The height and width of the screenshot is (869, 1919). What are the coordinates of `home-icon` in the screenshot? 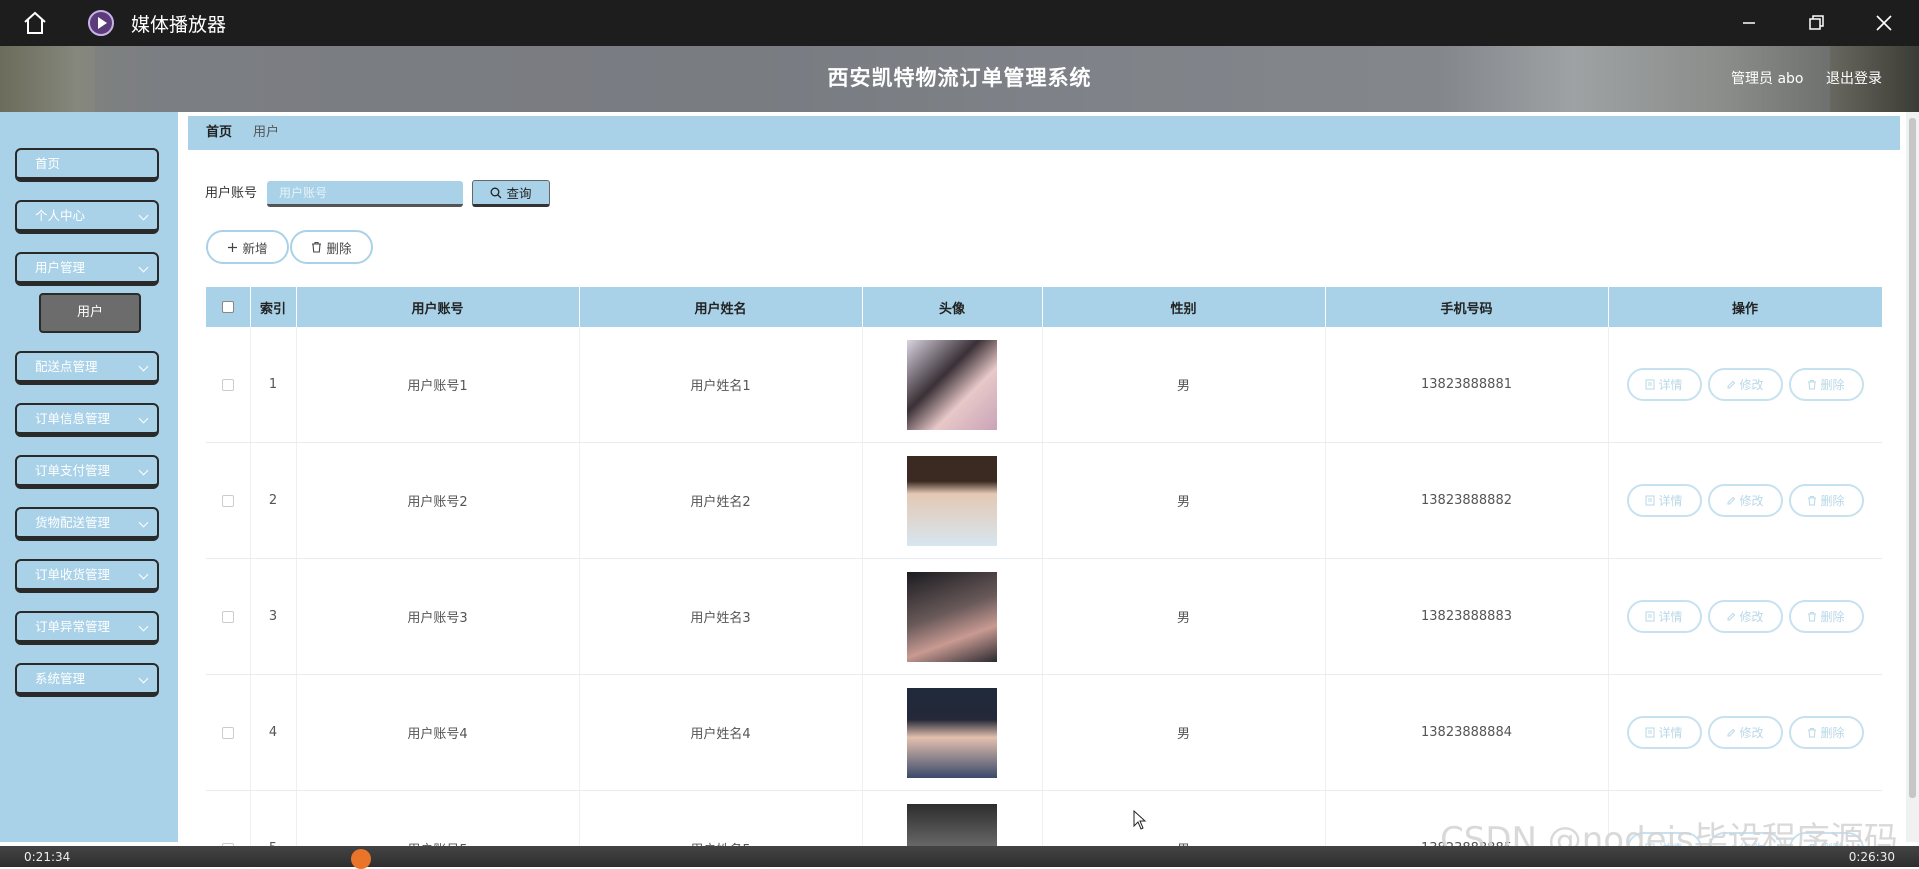 It's located at (35, 23).